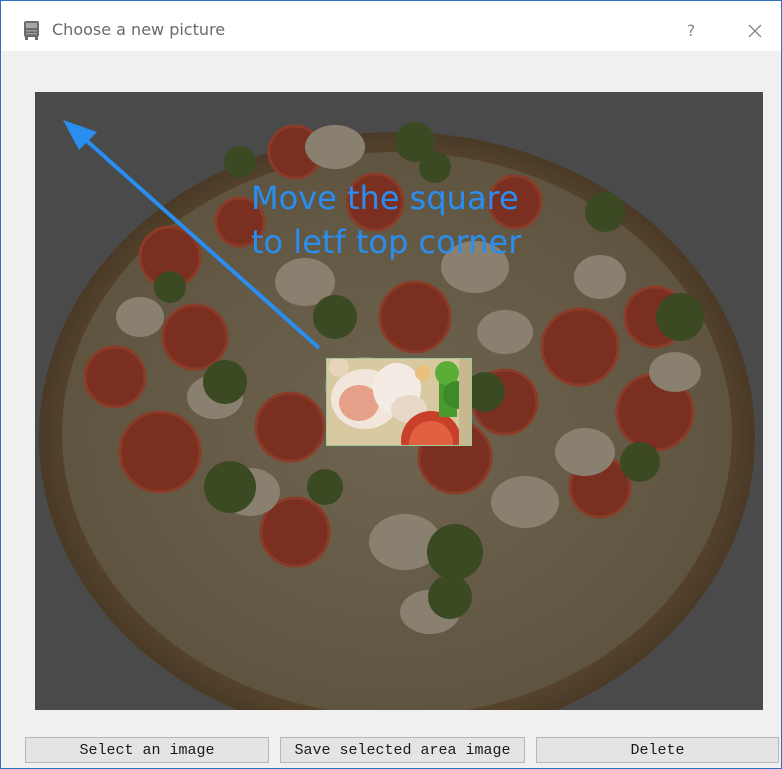 The image size is (782, 769). Describe the element at coordinates (657, 750) in the screenshot. I see `delete-button: Delete` at that location.